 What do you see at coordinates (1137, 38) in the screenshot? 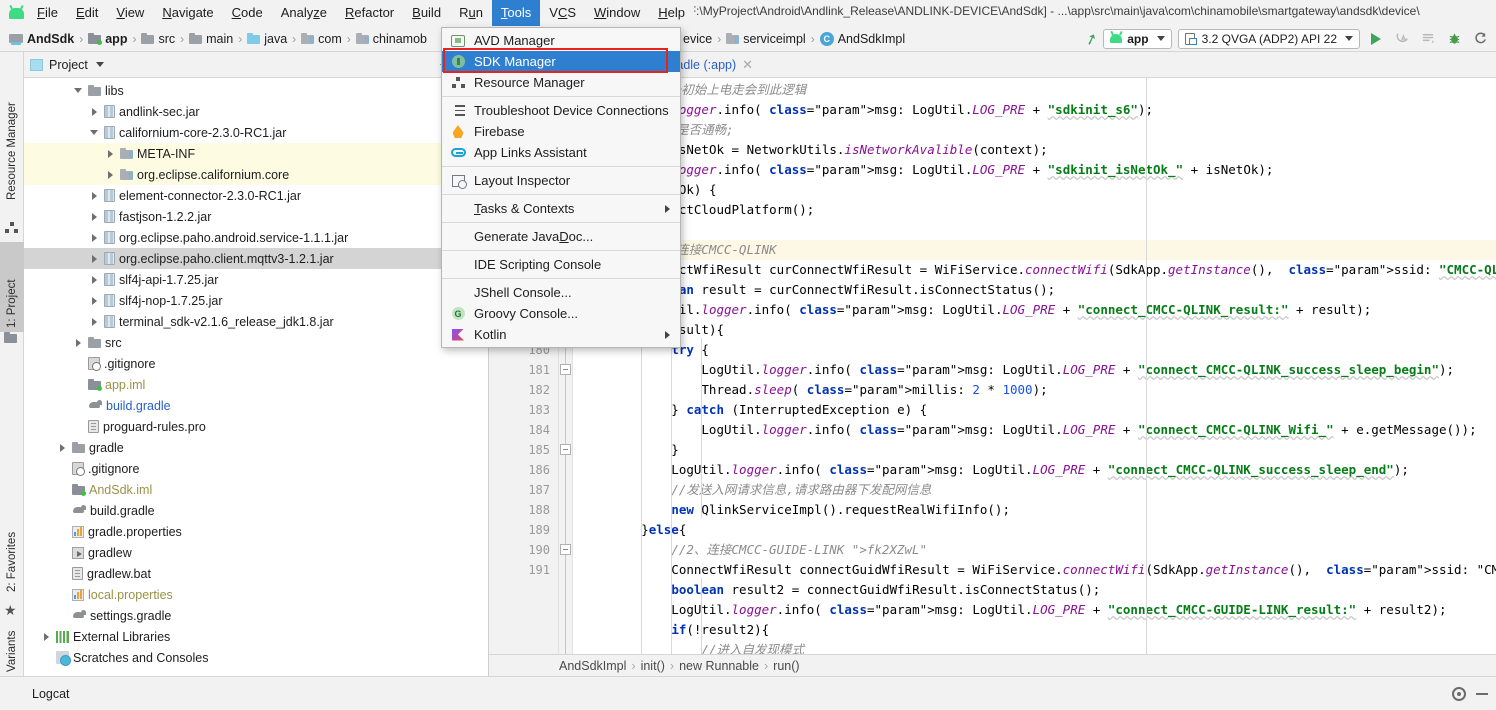
I see `run-configuration-selector: app` at bounding box center [1137, 38].